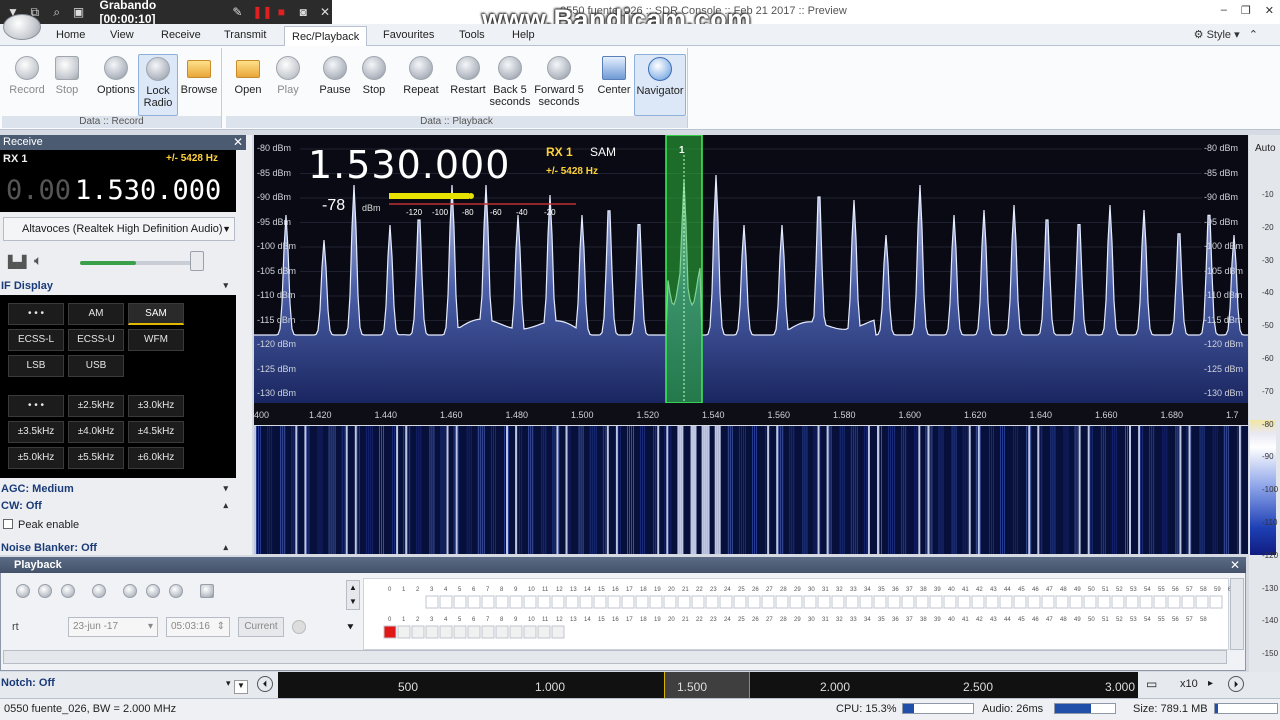  What do you see at coordinates (614, 85) in the screenshot?
I see `center-button: Center` at bounding box center [614, 85].